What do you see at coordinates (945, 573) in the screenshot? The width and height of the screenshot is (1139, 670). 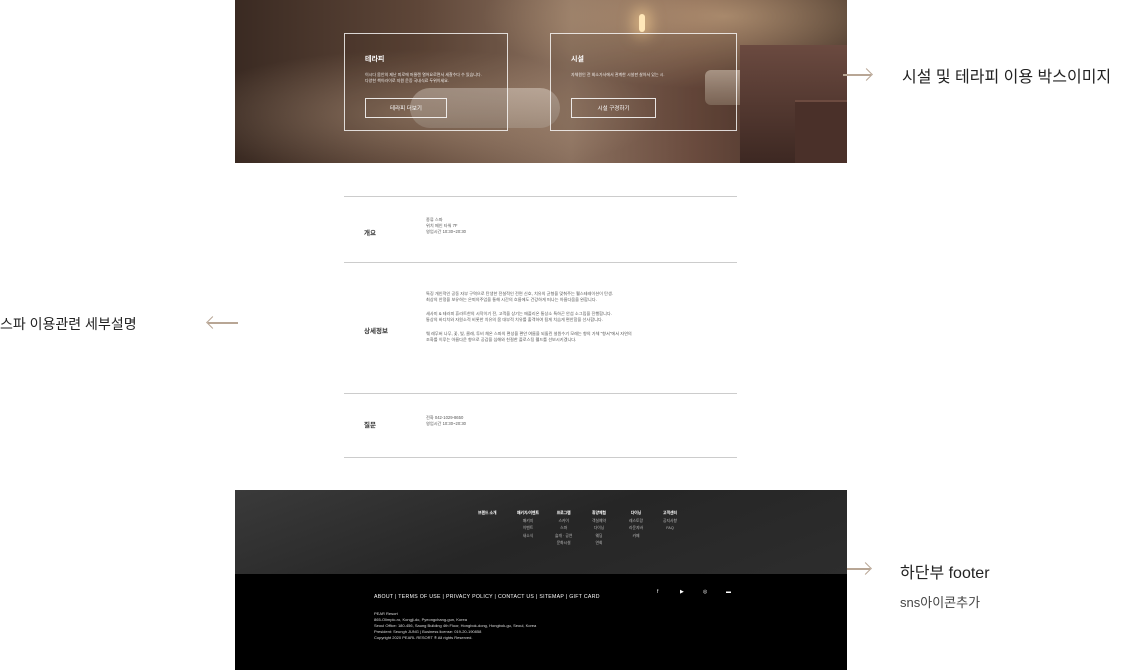 I see `annotation-footer: 하단부 footer` at bounding box center [945, 573].